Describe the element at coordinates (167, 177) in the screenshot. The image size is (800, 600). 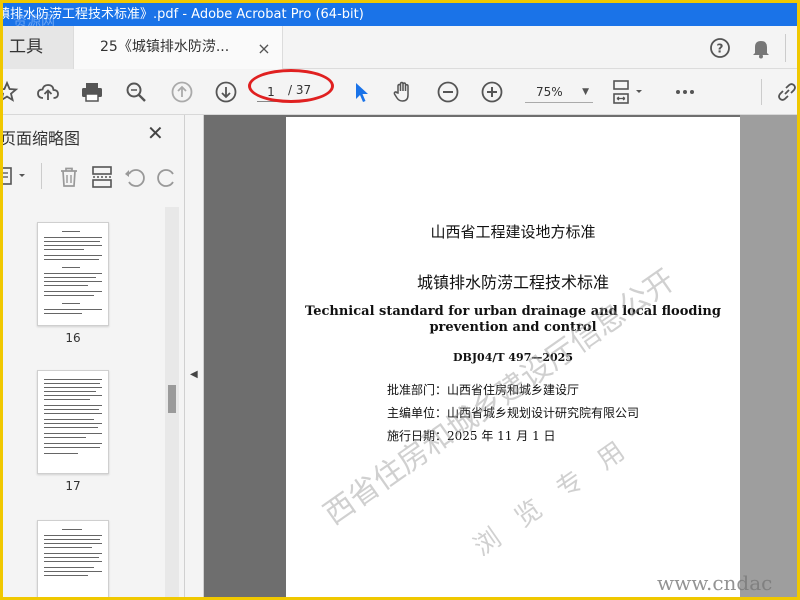
I see `rotate-right-icon` at that location.